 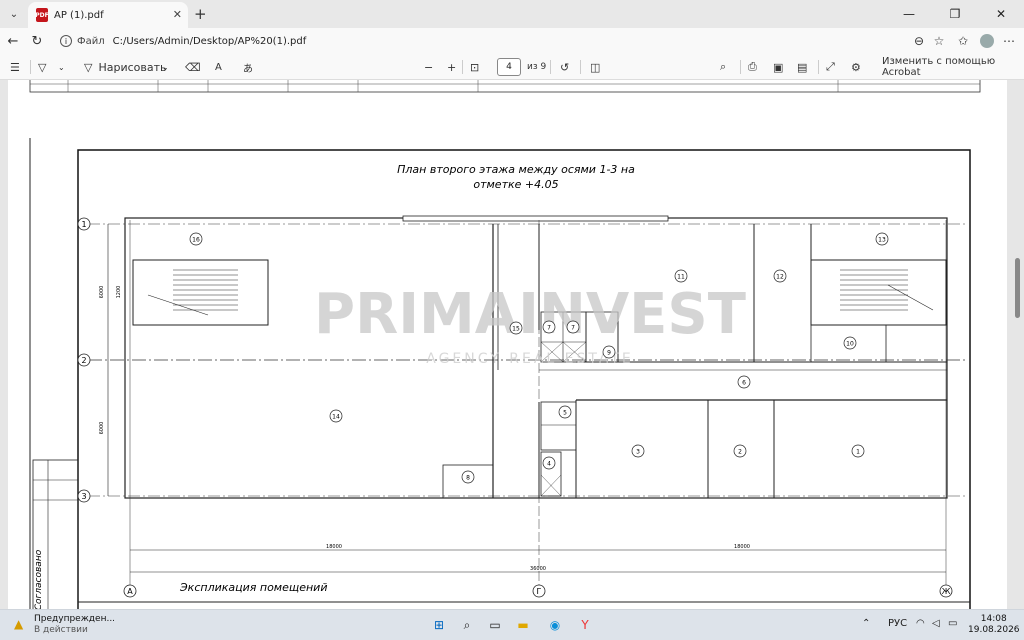 What do you see at coordinates (248, 67) in the screenshot?
I see `translate-icon: あ` at bounding box center [248, 67].